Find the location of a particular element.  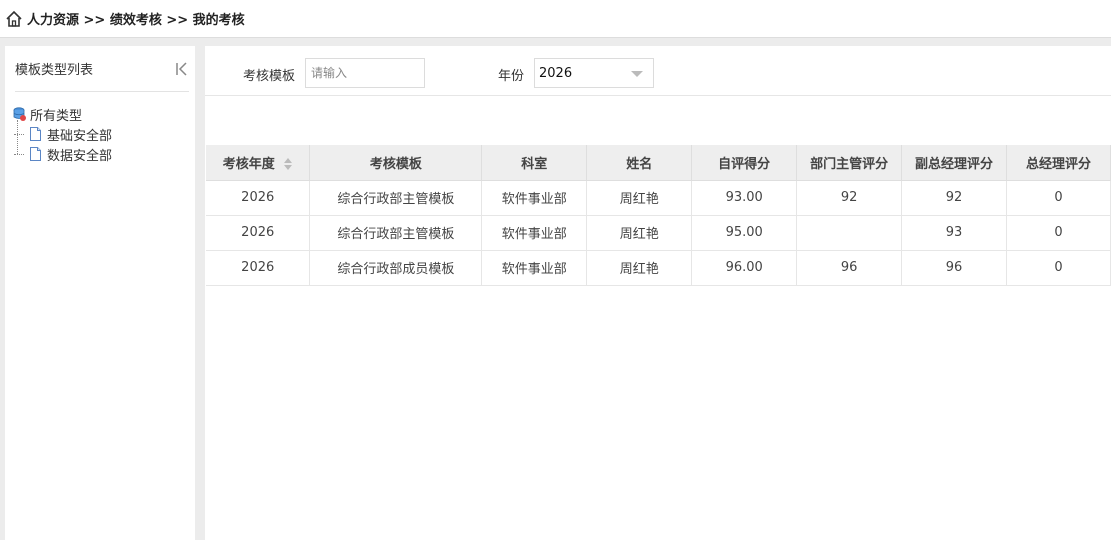

column-header-template: 考核模板 is located at coordinates (396, 163).